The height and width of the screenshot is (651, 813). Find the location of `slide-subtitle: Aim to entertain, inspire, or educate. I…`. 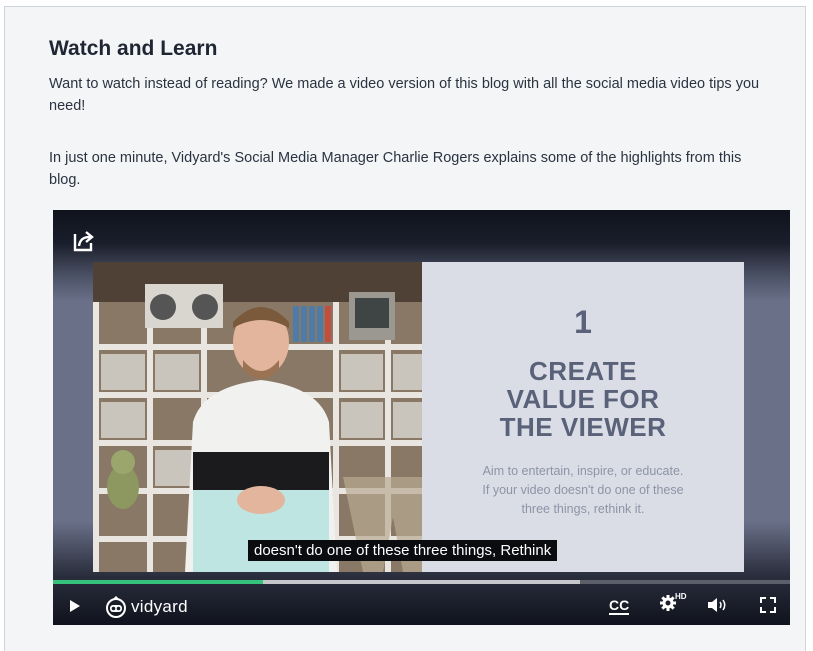

slide-subtitle: Aim to entertain, inspire, or educate. I… is located at coordinates (583, 490).